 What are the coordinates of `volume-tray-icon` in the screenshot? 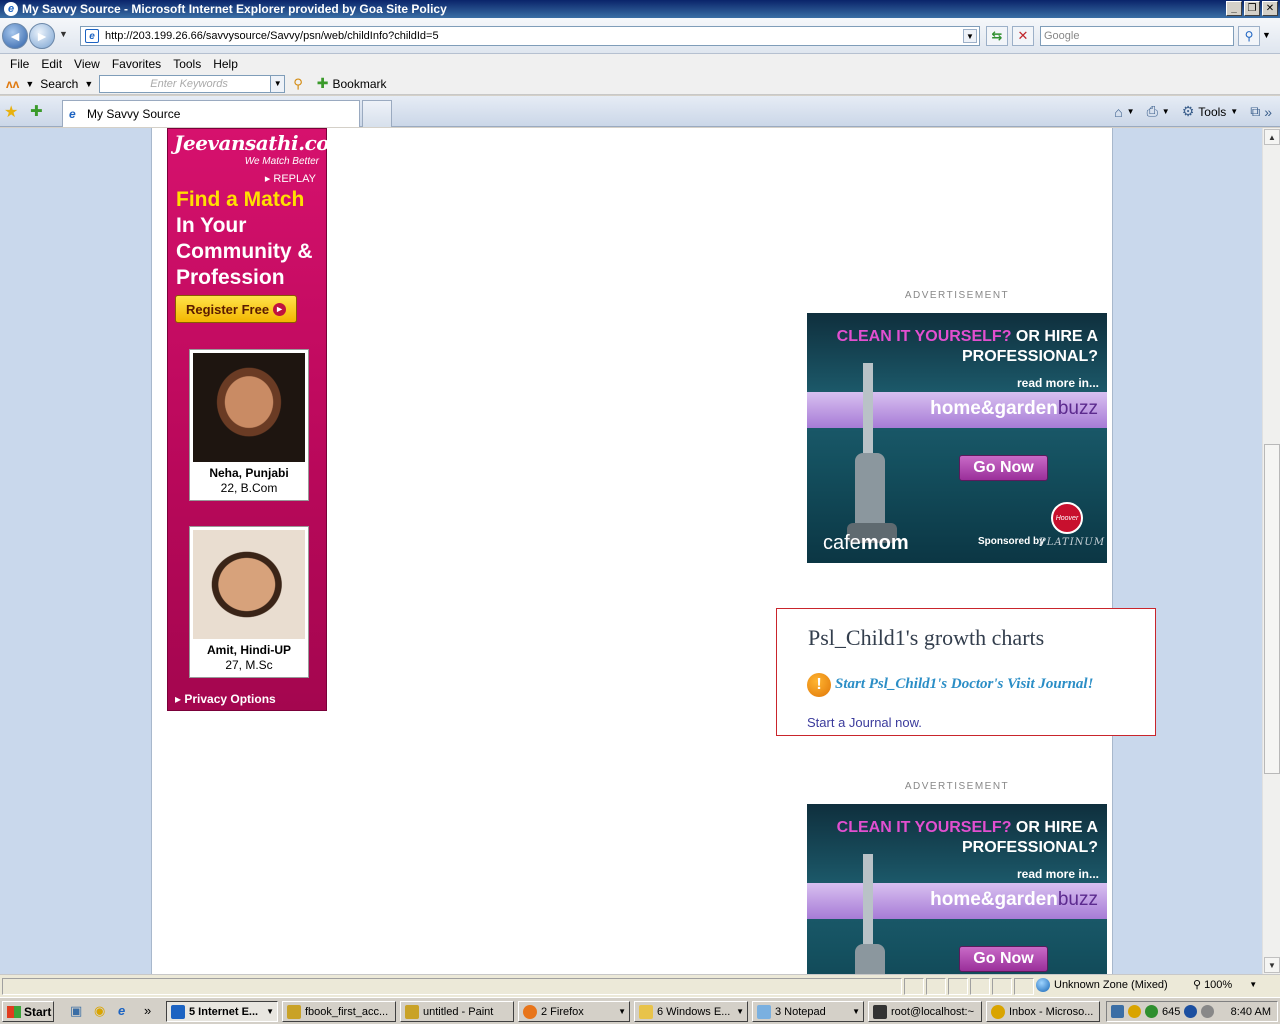 It's located at (1208, 1011).